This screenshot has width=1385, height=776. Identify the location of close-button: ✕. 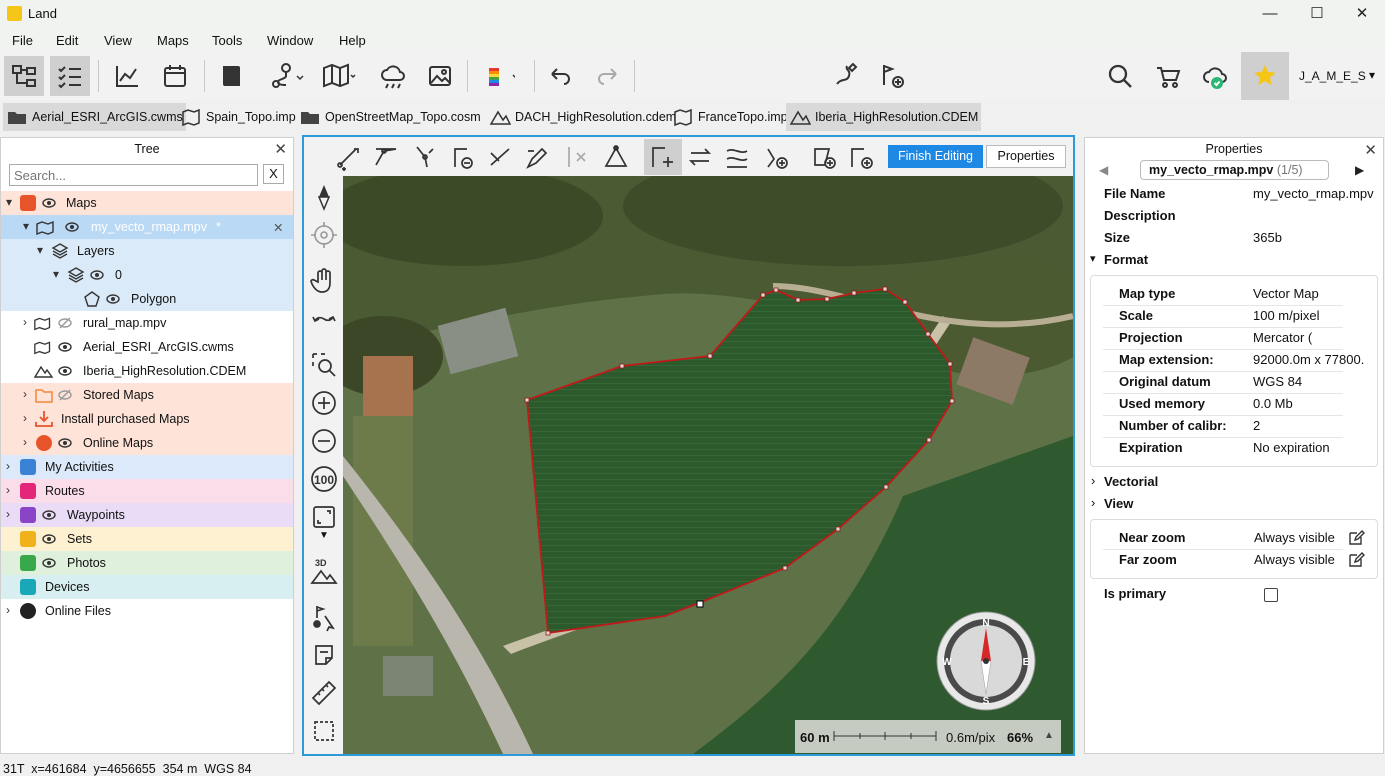
(1362, 14).